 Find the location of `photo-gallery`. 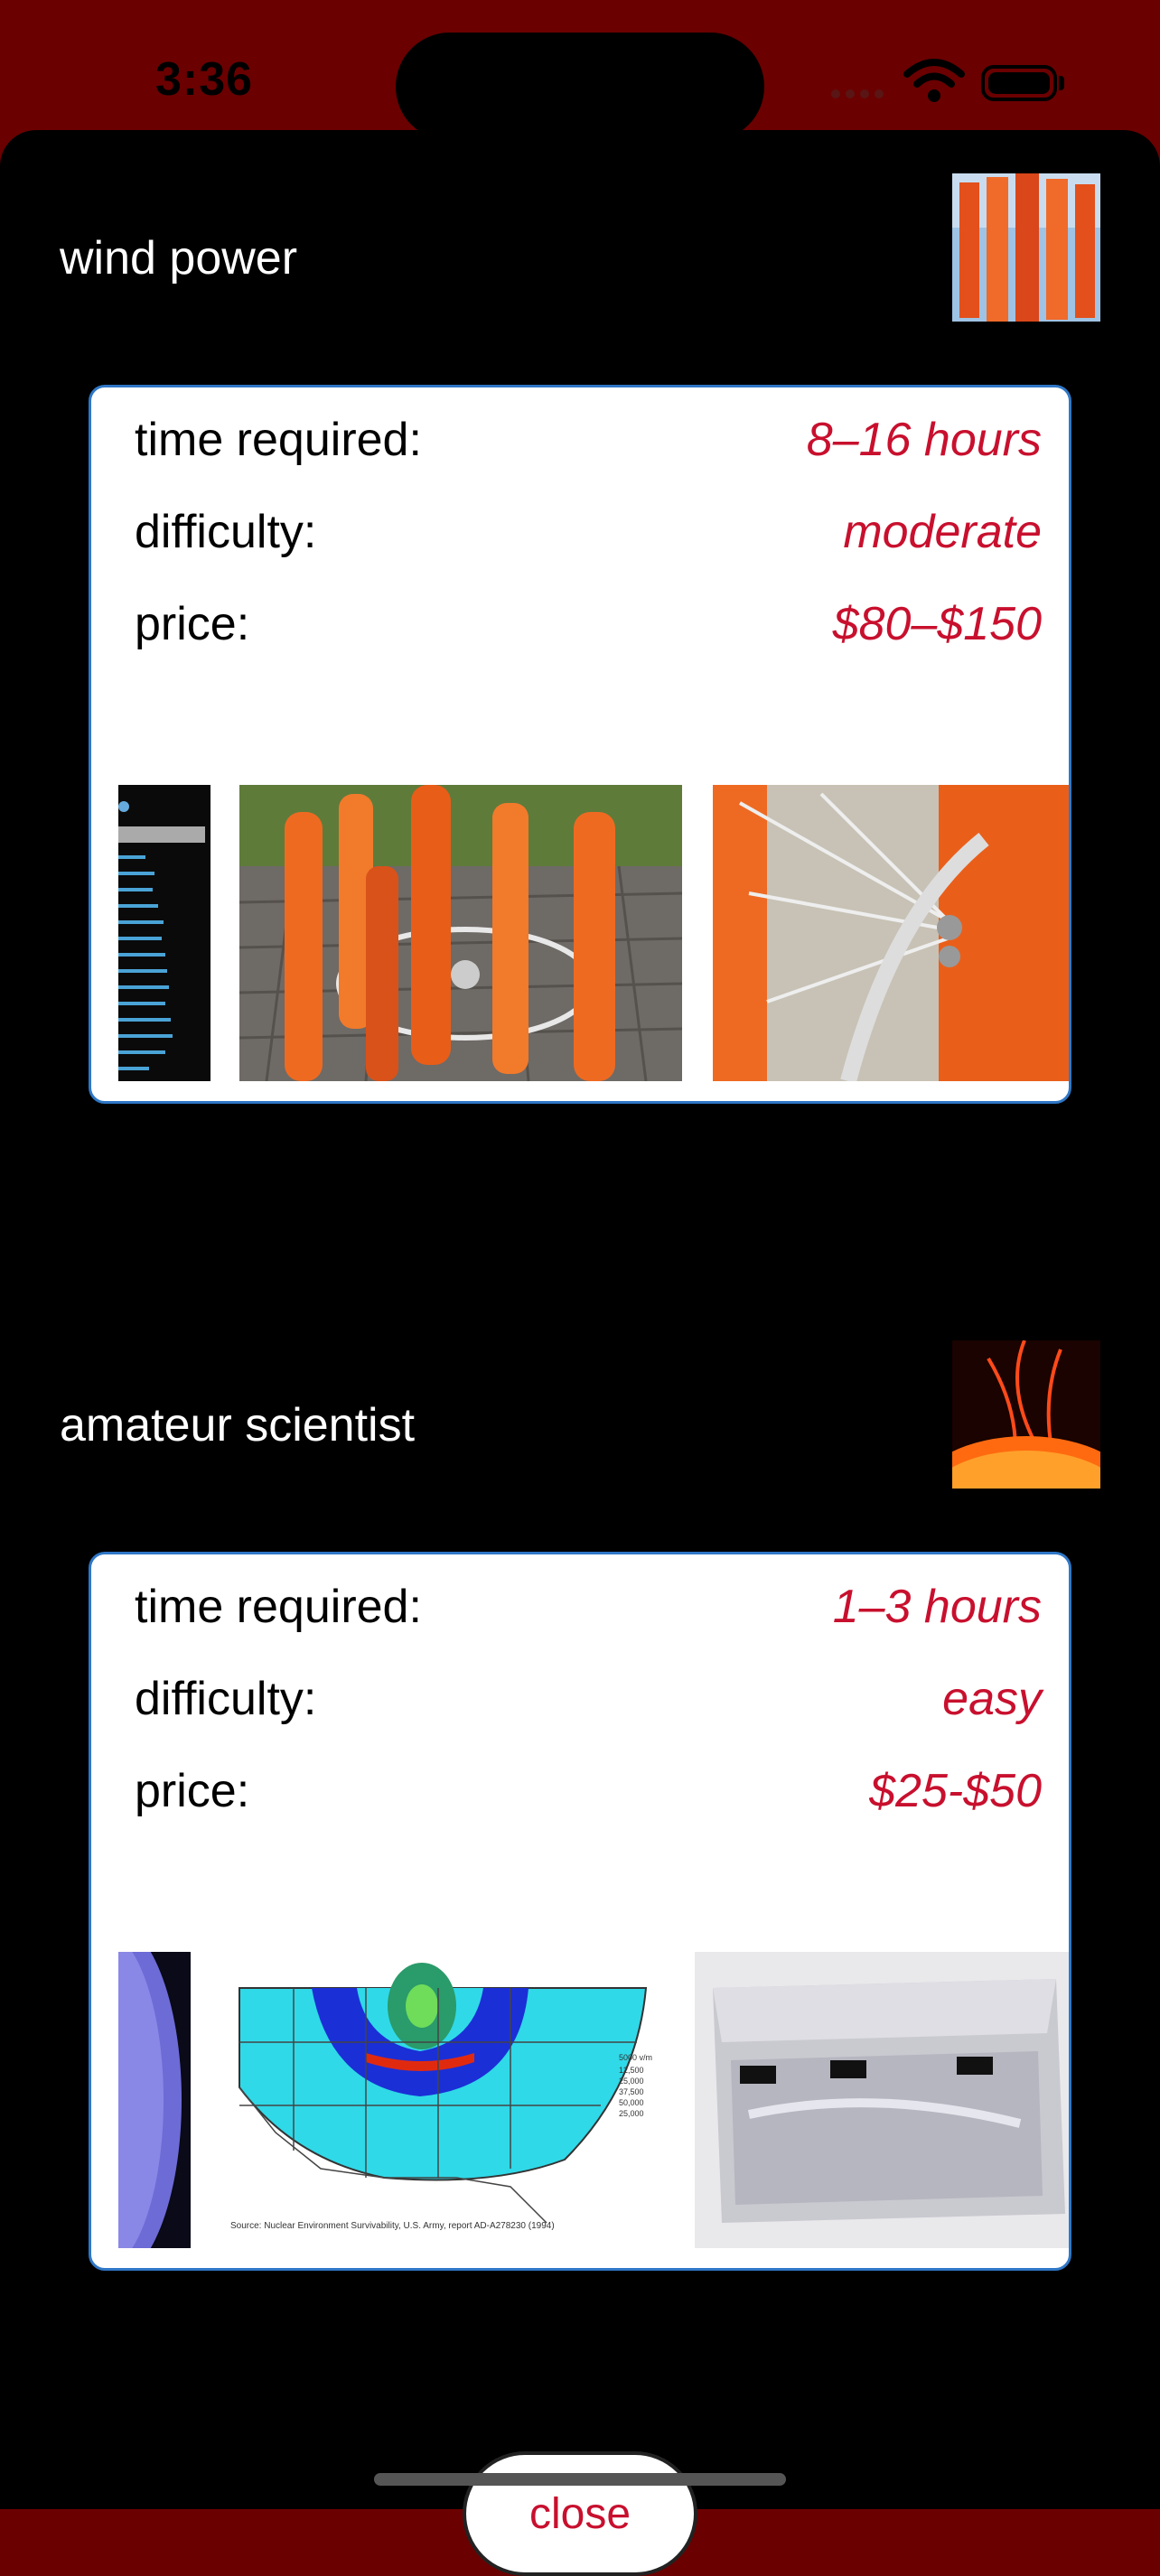

photo-gallery is located at coordinates (580, 933).